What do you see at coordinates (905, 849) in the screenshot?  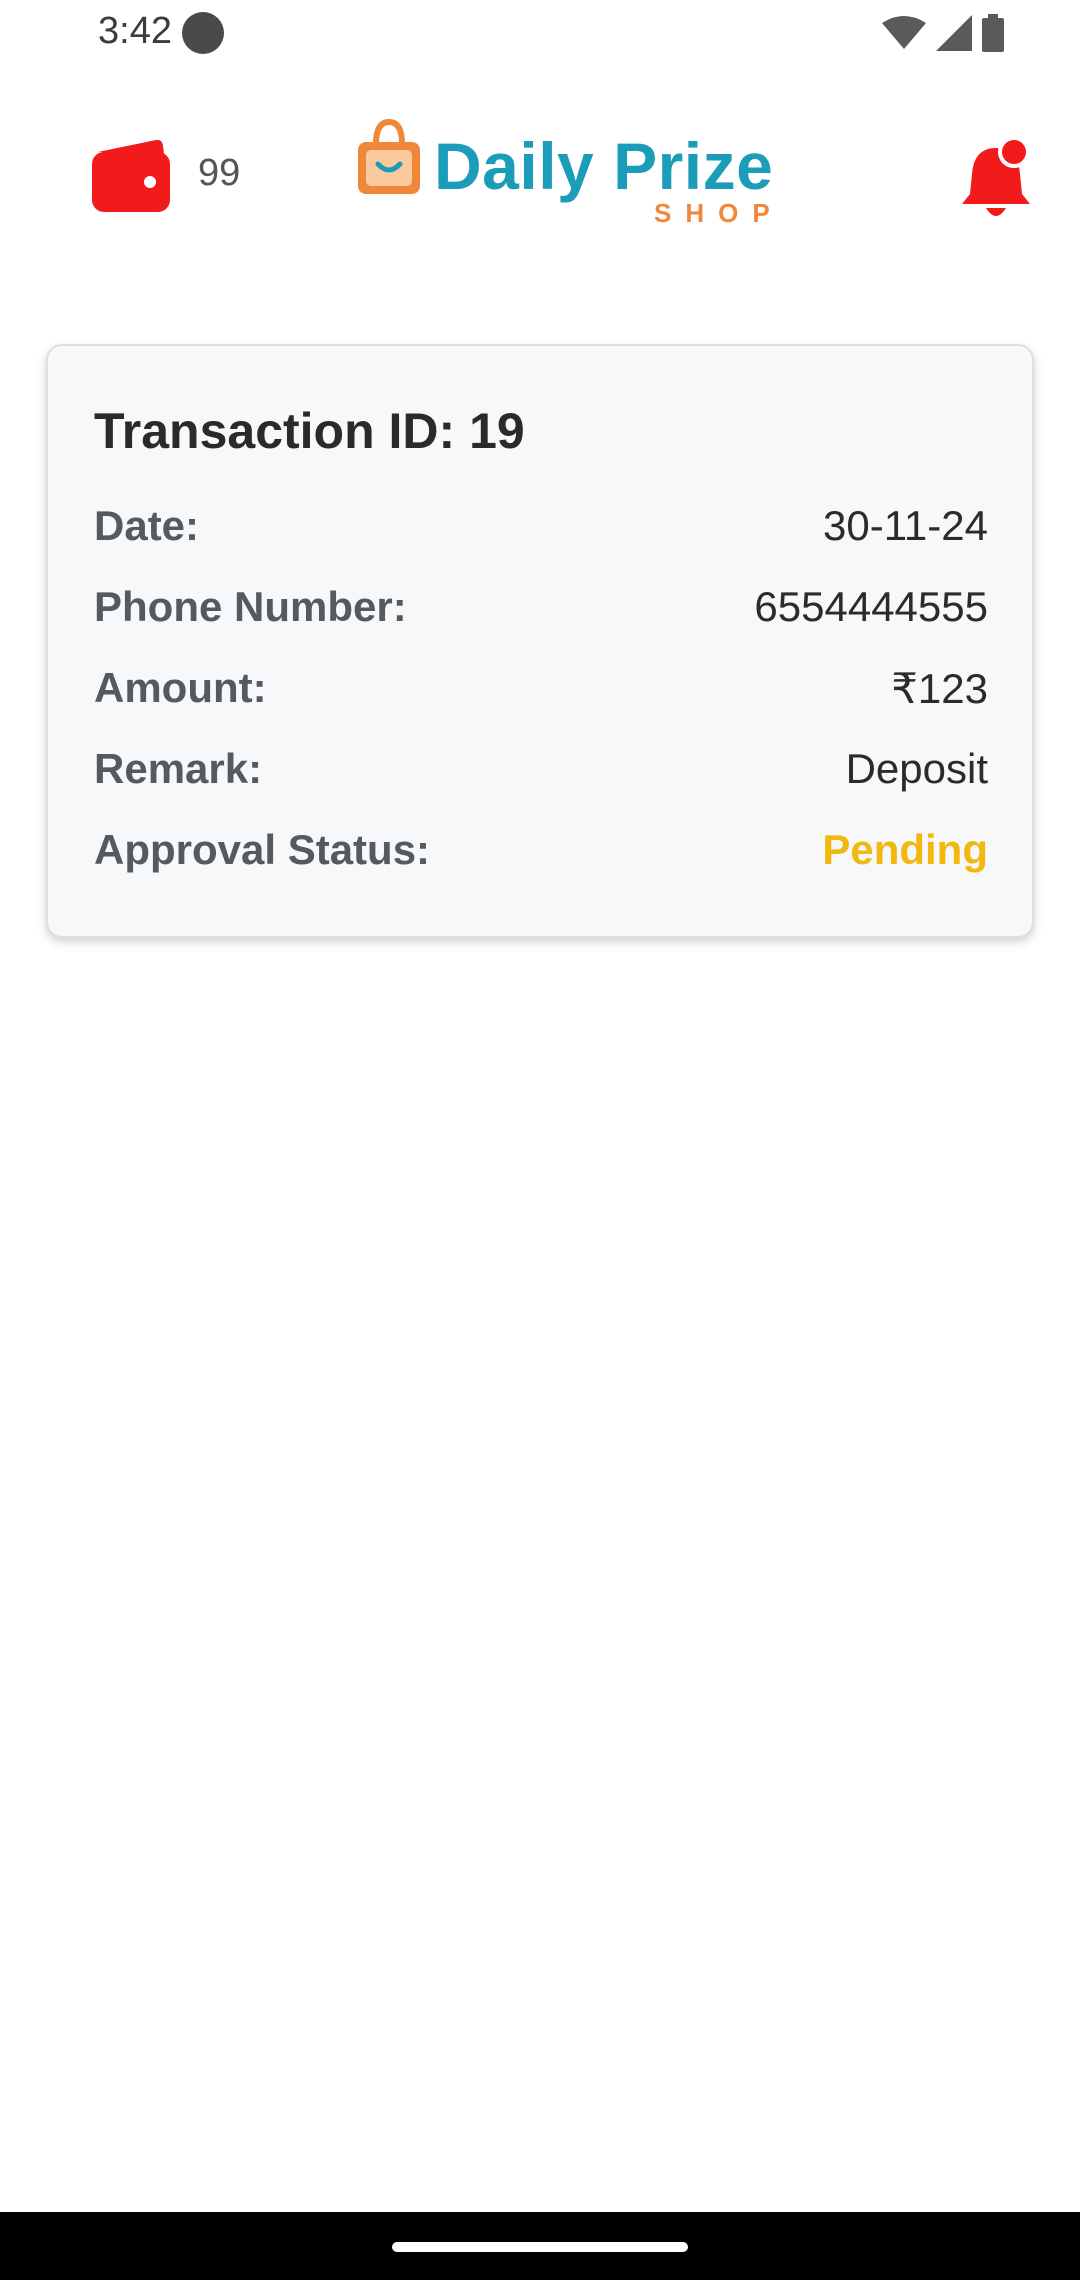 I see `approval-status-badge: Pending` at bounding box center [905, 849].